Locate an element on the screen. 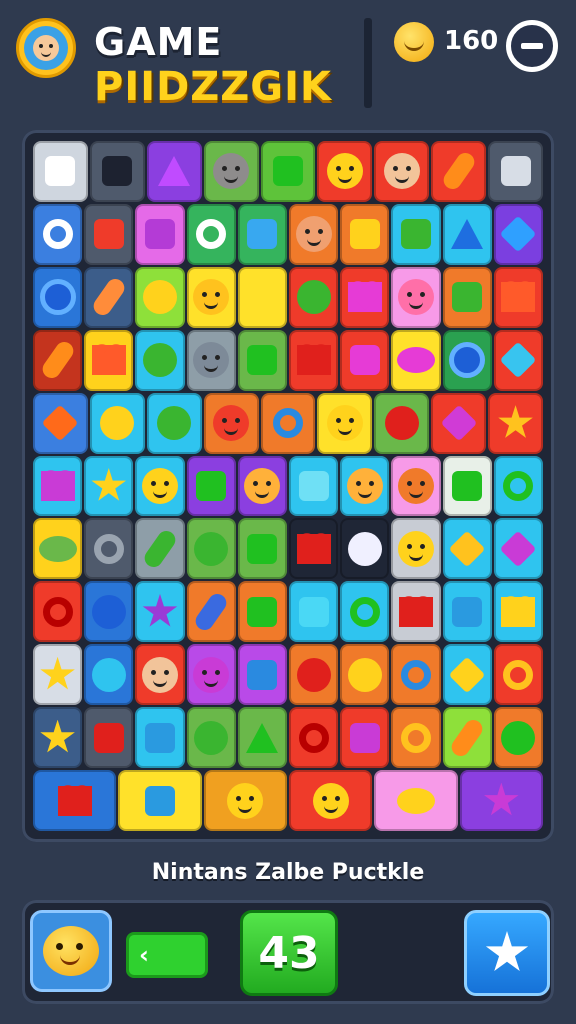 This screenshot has width=576, height=1024. back-button: ‹ is located at coordinates (167, 955).